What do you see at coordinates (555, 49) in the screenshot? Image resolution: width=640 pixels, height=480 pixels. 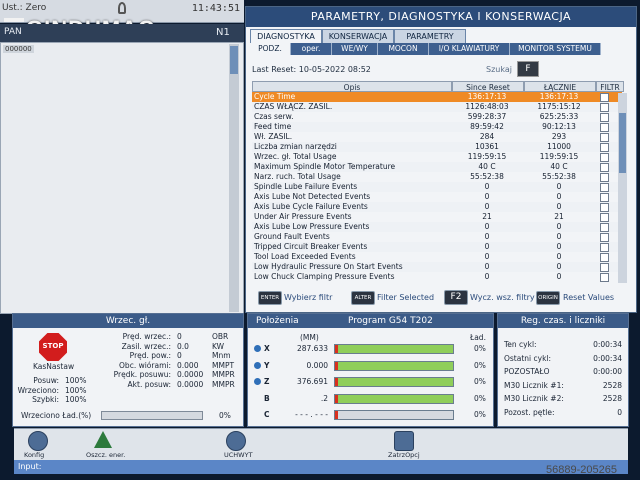 I see `subtab-monitor-systemu: MONITOR SYSTEMU` at bounding box center [555, 49].